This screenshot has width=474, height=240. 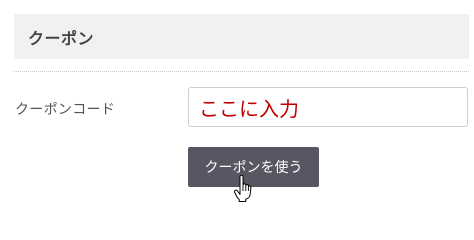 I want to click on apply-coupon-button: クーポンを使う, so click(x=253, y=167).